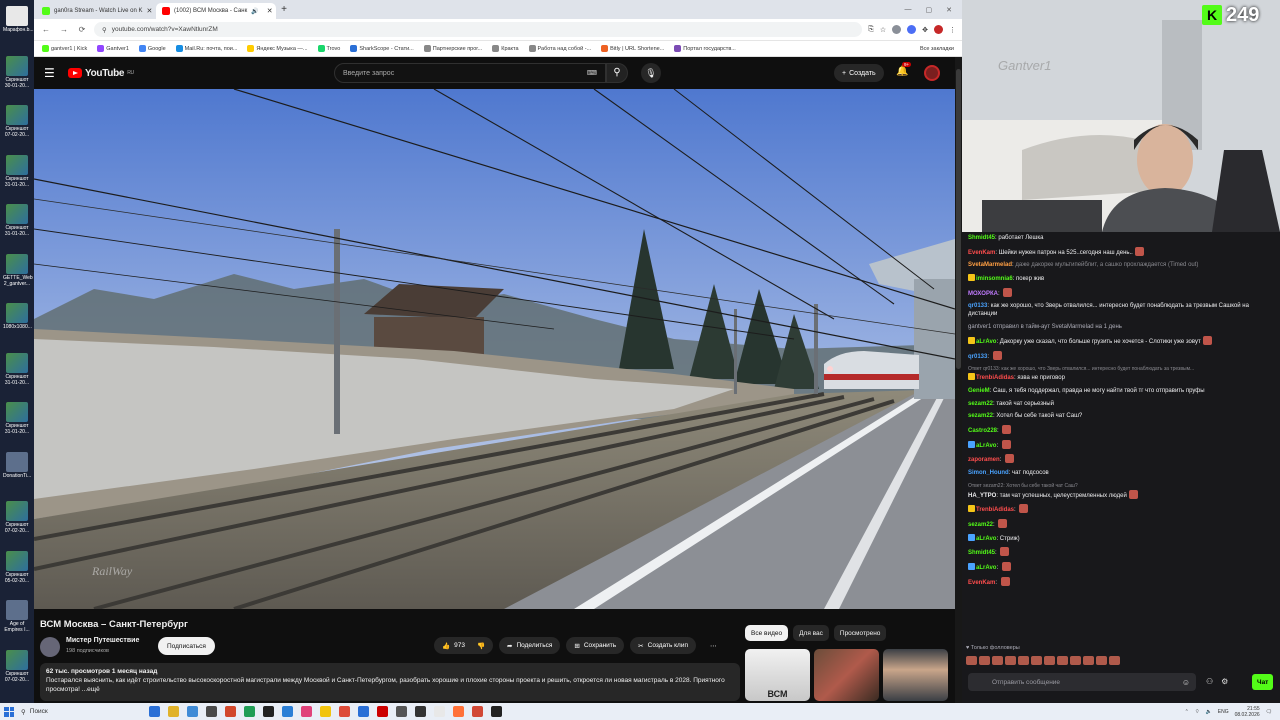 The width and height of the screenshot is (1280, 720). I want to click on search-button: ⚲, so click(617, 73).